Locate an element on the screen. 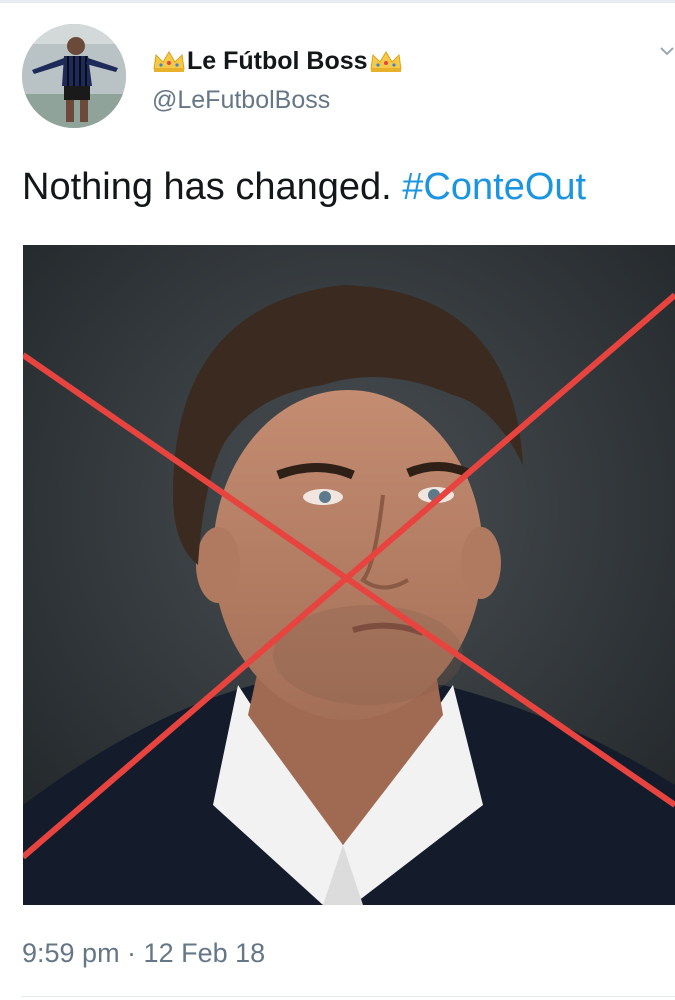 This screenshot has width=675, height=1000. display-name-row: Le Fútbol Boss is located at coordinates (277, 61).